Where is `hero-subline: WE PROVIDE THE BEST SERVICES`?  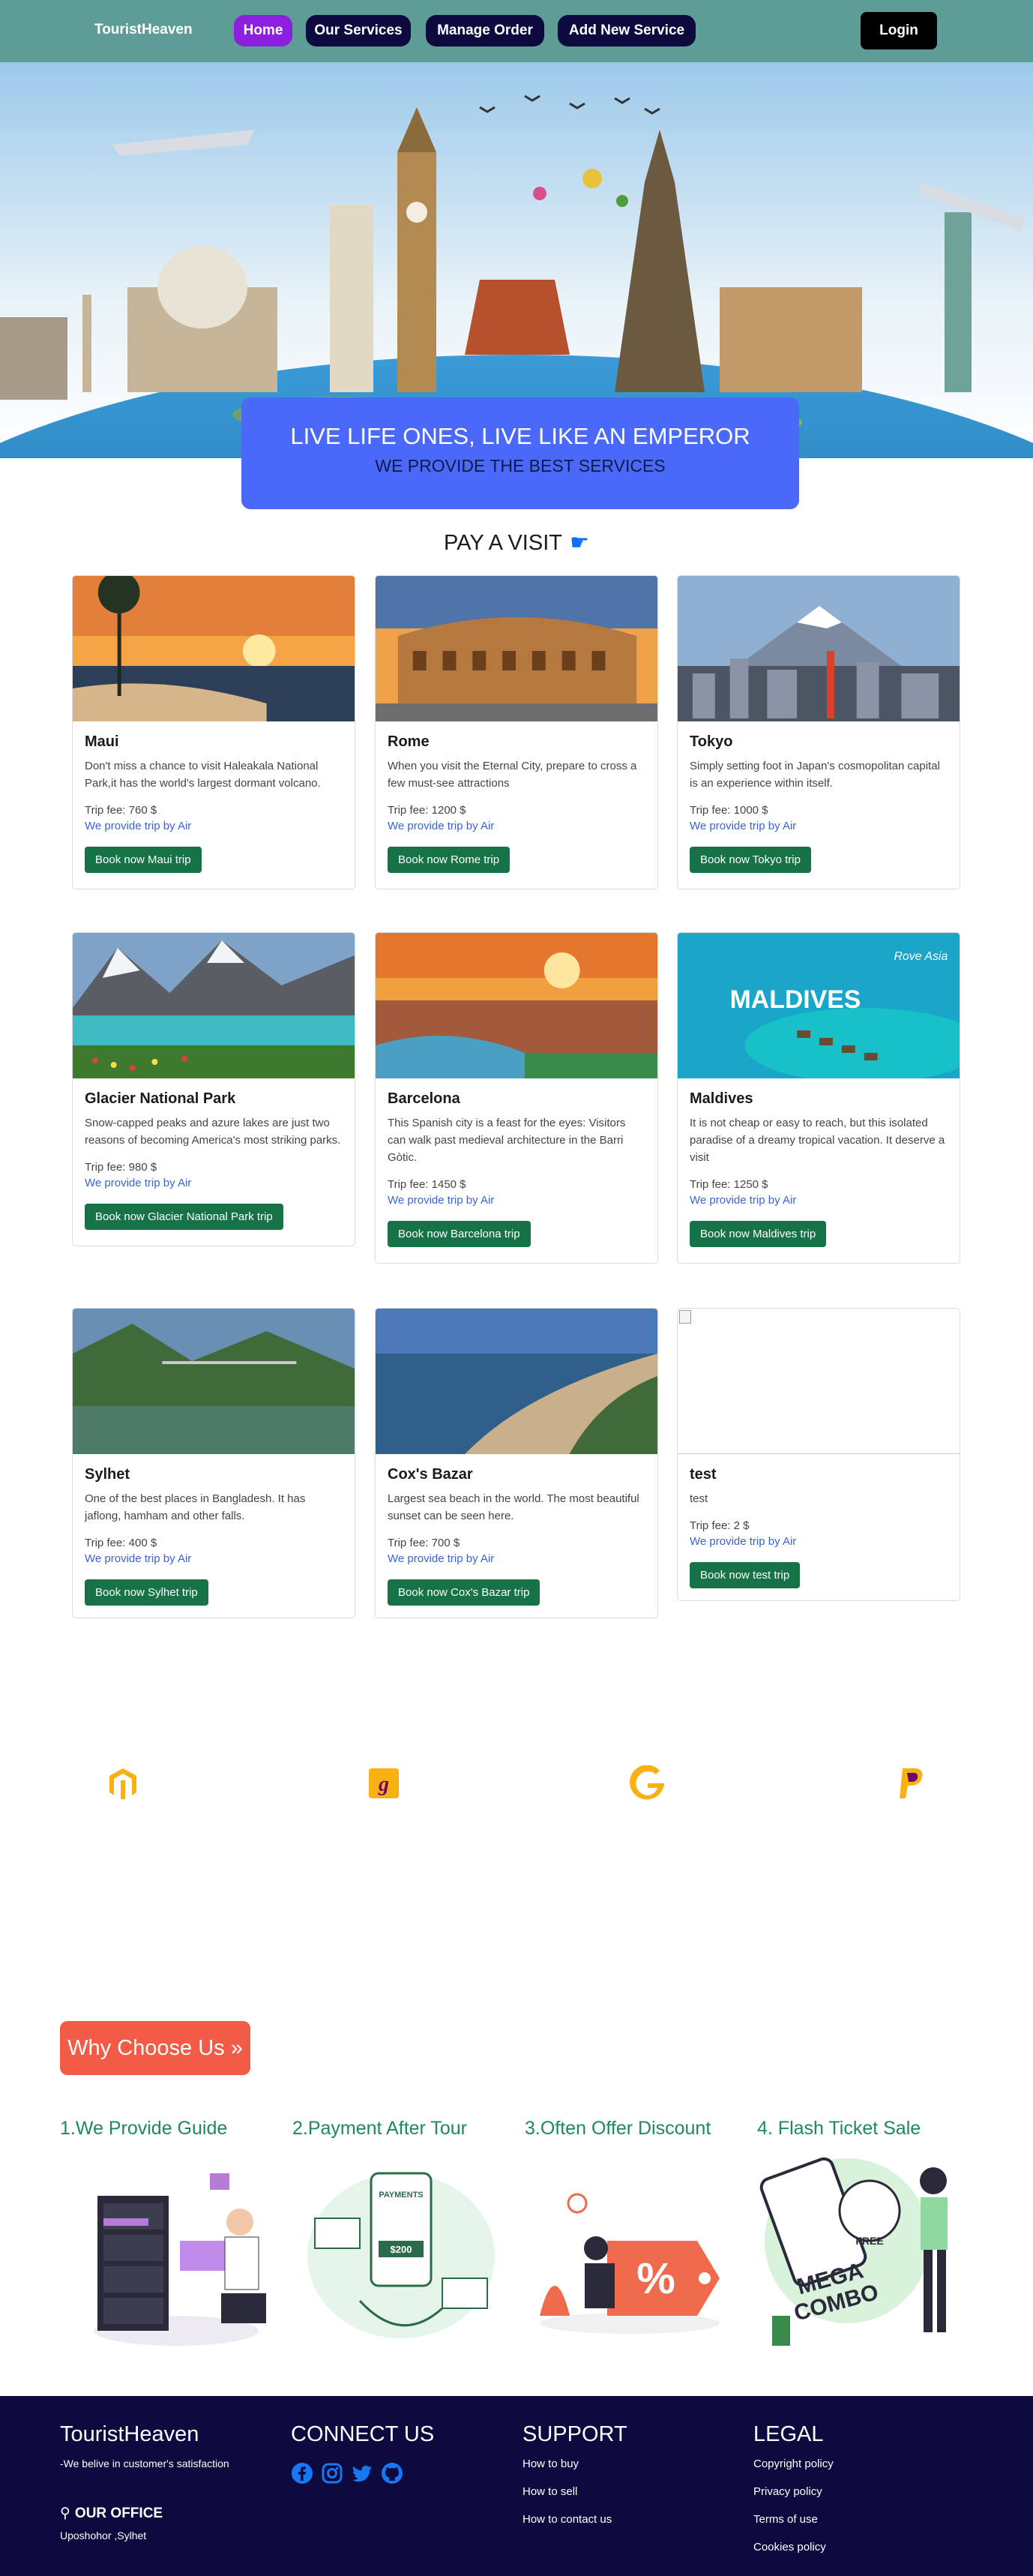
hero-subline: WE PROVIDE THE BEST SERVICES is located at coordinates (520, 466).